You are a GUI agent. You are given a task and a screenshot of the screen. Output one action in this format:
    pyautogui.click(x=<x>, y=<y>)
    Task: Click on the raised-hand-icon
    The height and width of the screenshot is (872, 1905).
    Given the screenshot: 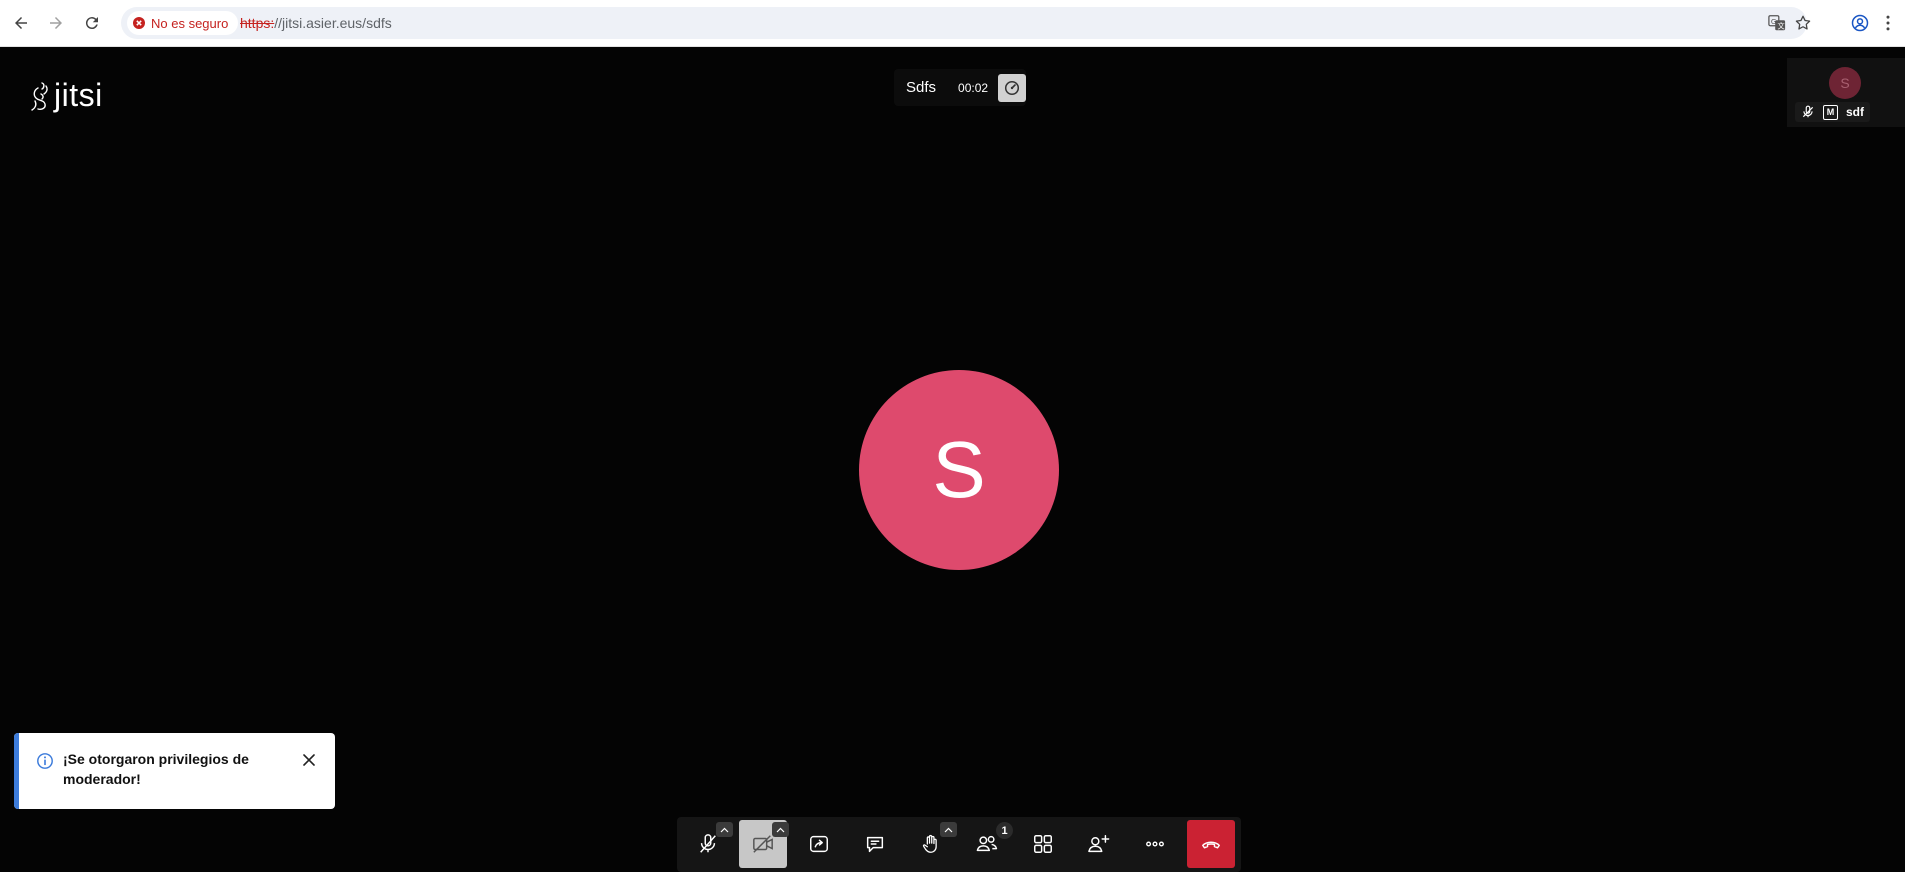 What is the action you would take?
    pyautogui.click(x=929, y=843)
    